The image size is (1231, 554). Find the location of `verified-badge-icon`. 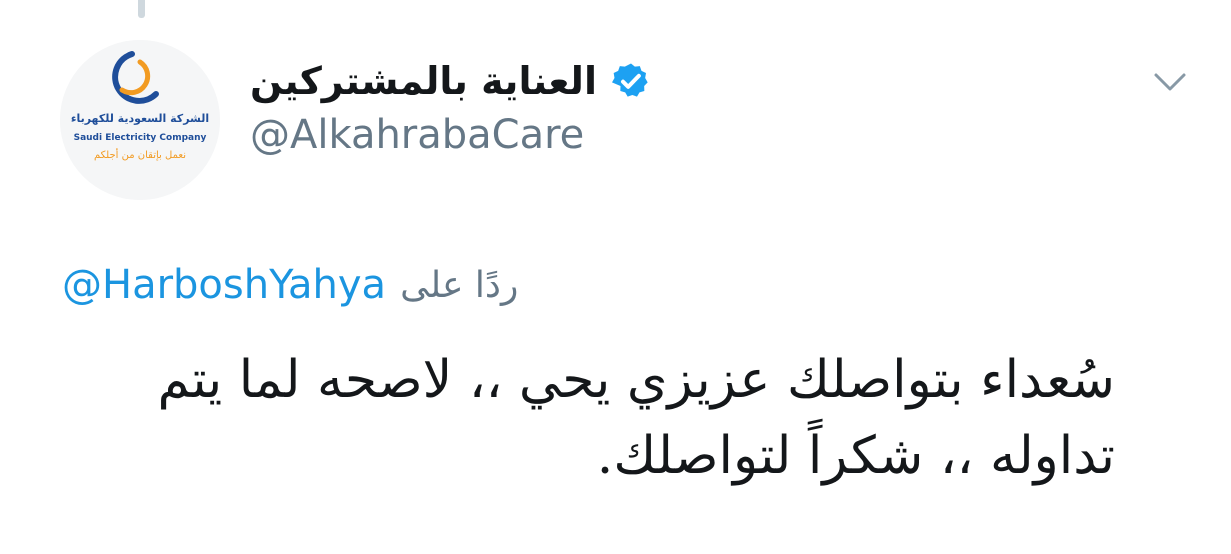

verified-badge-icon is located at coordinates (629, 80).